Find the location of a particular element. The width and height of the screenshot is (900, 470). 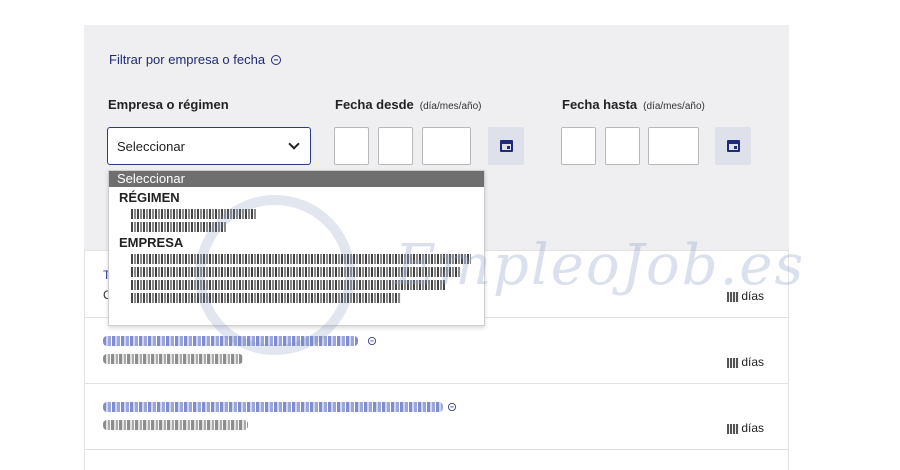

fecha-hasta-year-input is located at coordinates (673, 146).